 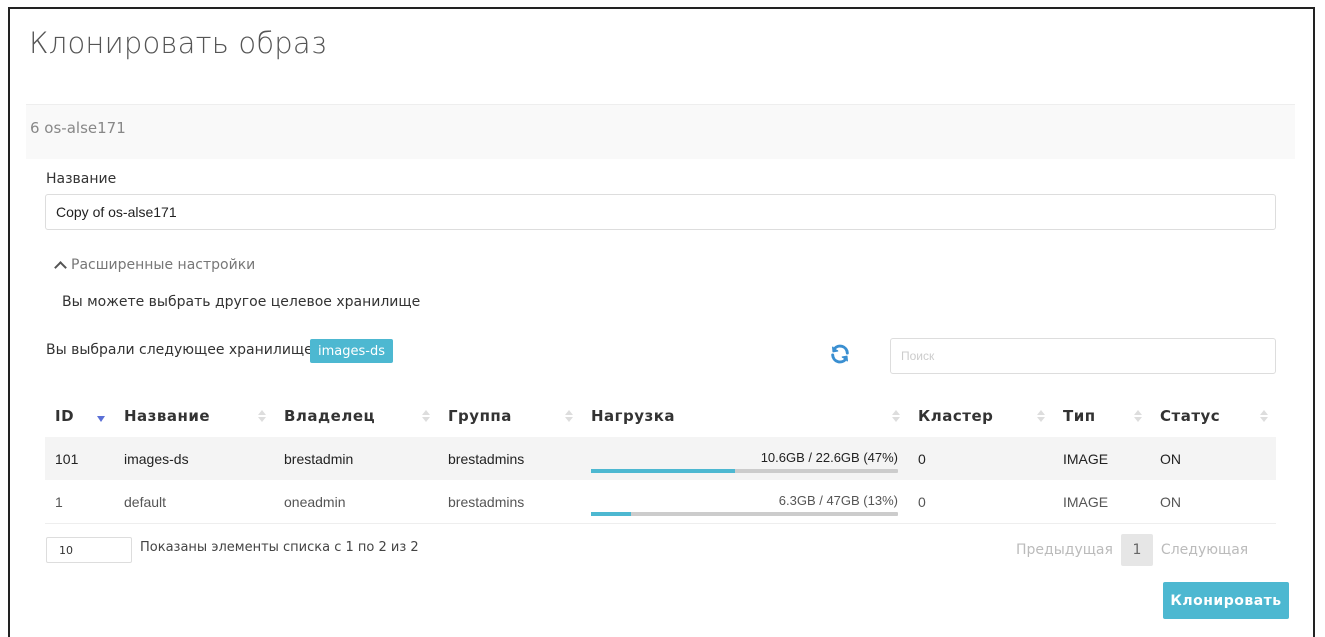 What do you see at coordinates (1064, 550) in the screenshot?
I see `prev-page-link: Предыдущая` at bounding box center [1064, 550].